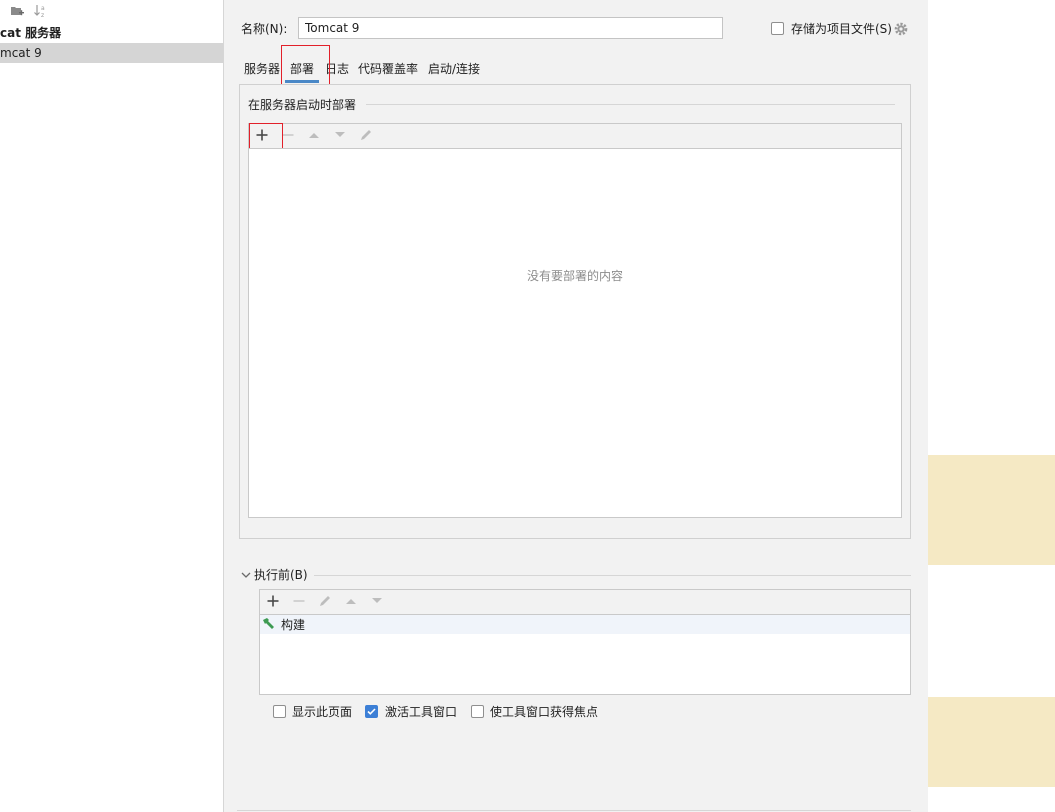 The height and width of the screenshot is (812, 1055). What do you see at coordinates (454, 69) in the screenshot?
I see `tab-startup-connection: 启动/连接` at bounding box center [454, 69].